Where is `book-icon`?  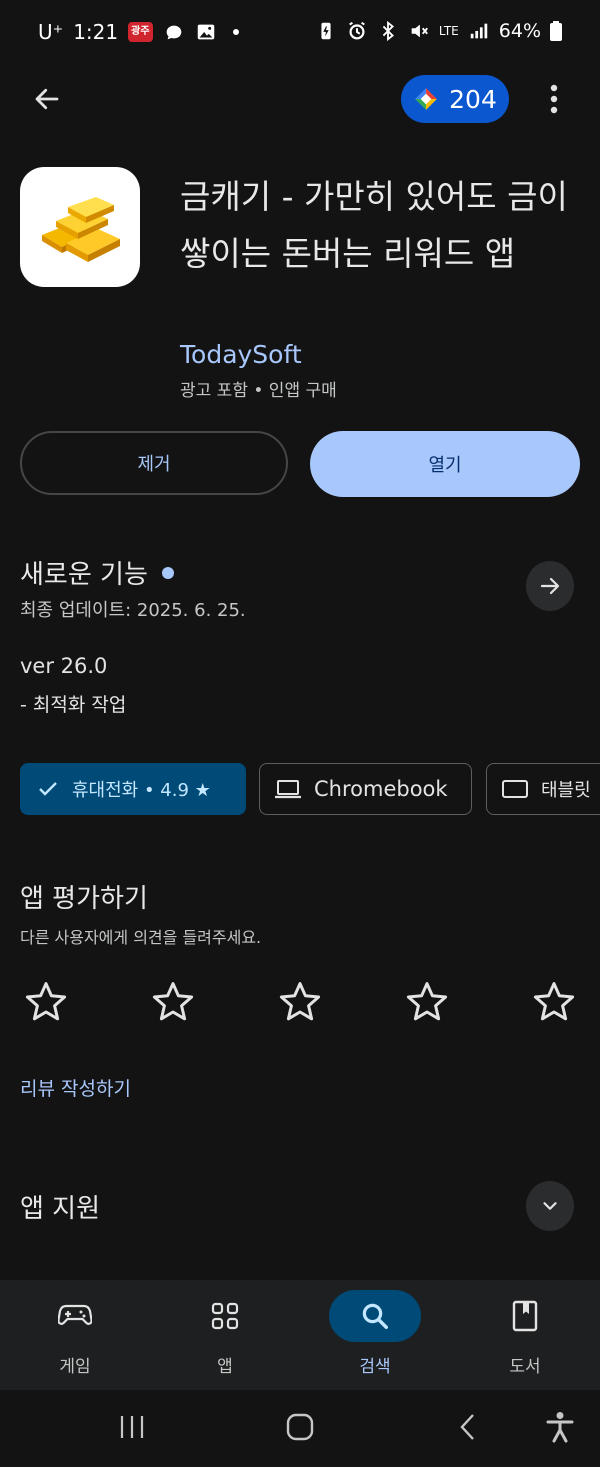 book-icon is located at coordinates (525, 1316).